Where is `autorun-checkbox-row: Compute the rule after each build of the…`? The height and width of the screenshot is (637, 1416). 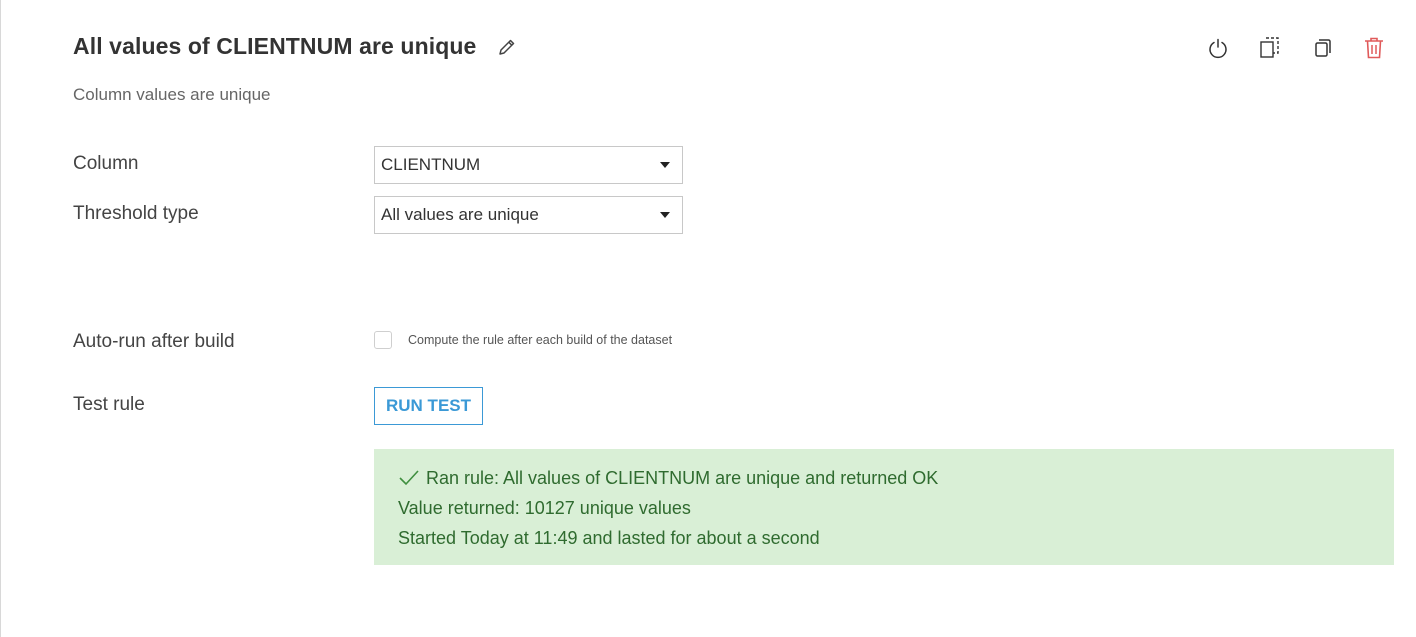 autorun-checkbox-row: Compute the rule after each build of the… is located at coordinates (523, 340).